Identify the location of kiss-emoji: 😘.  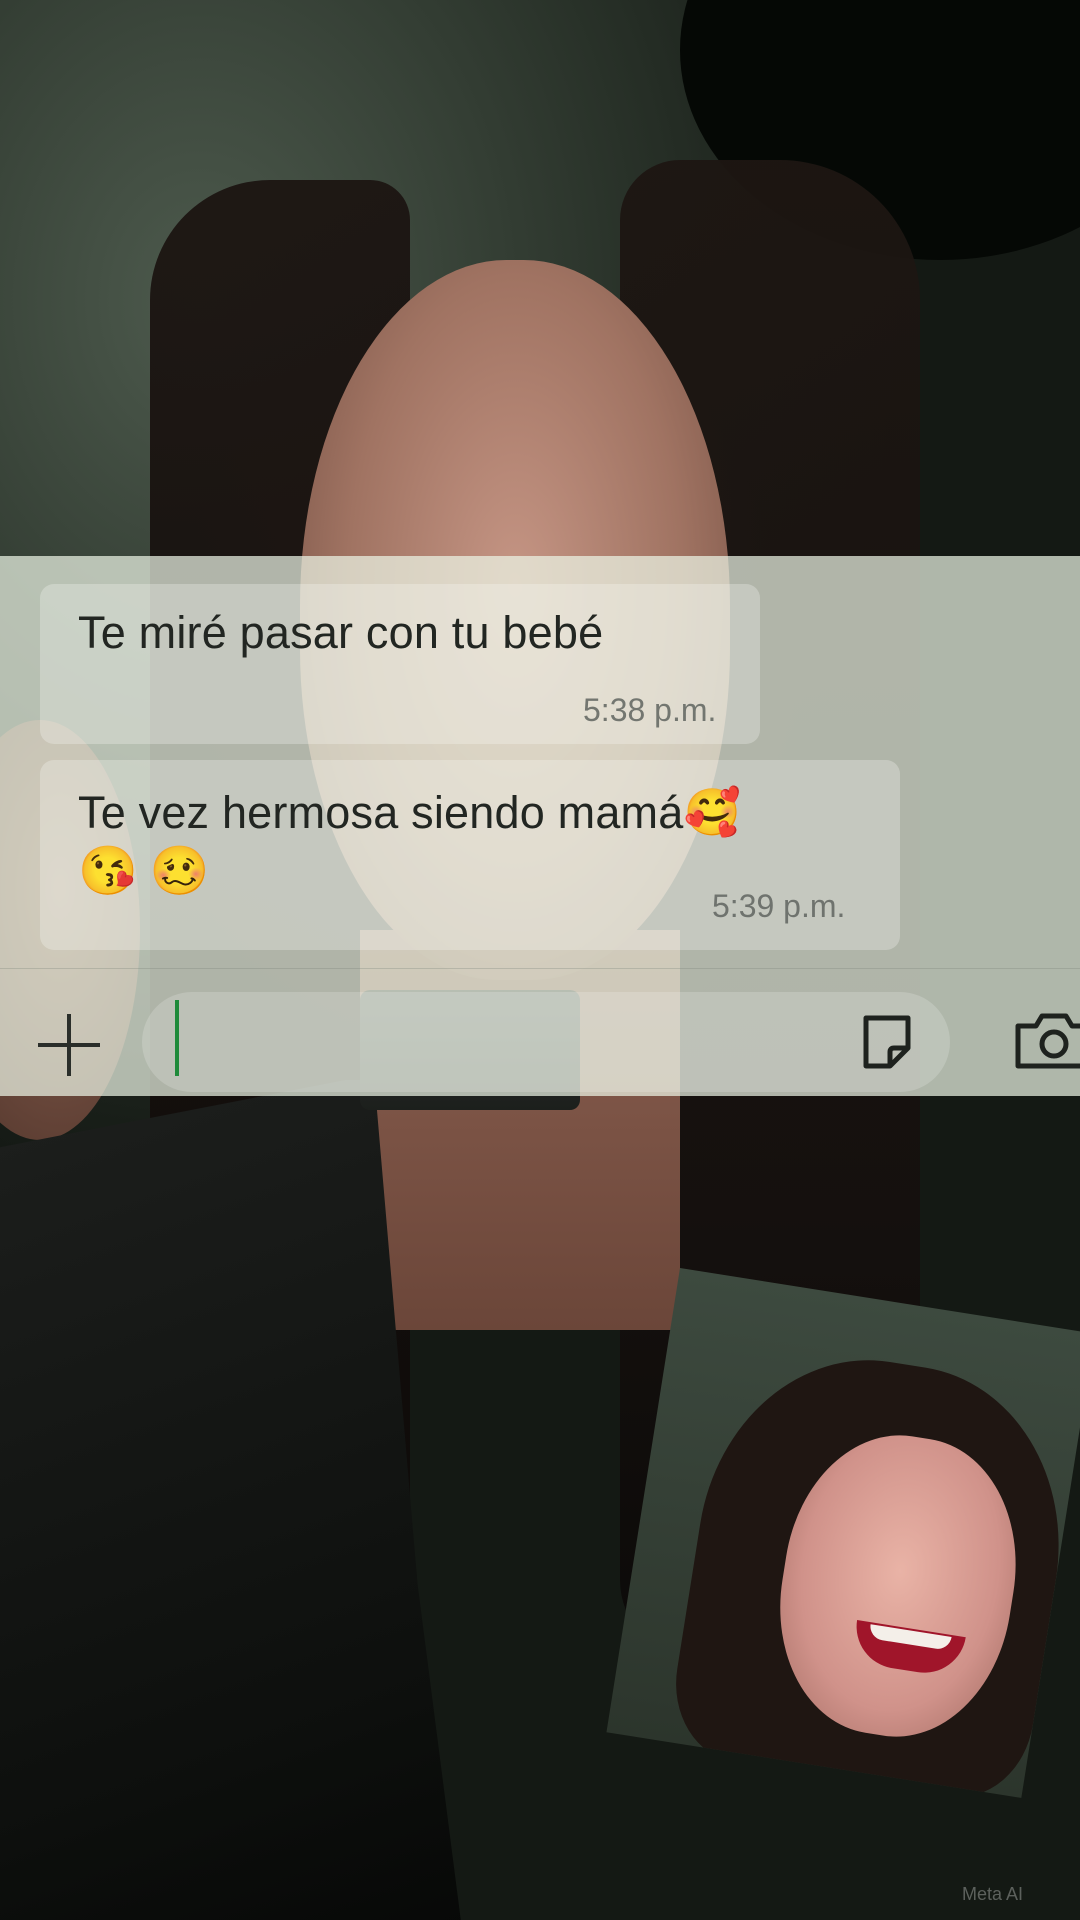
(108, 871).